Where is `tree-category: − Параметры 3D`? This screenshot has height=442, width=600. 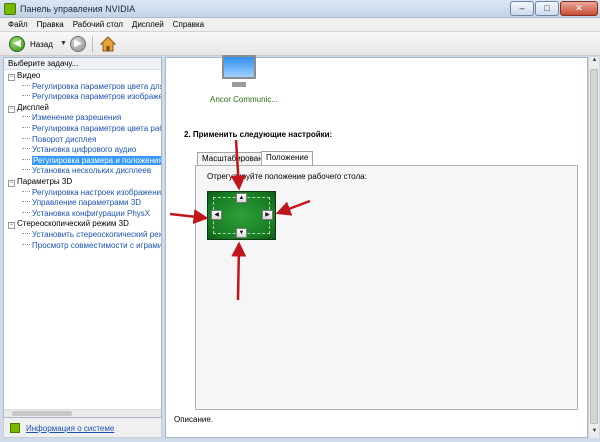
tree-category: − Параметры 3D is located at coordinates (82, 182).